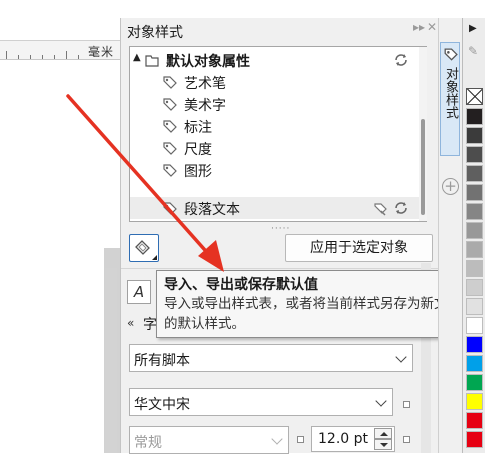 This screenshot has width=485, height=454. Describe the element at coordinates (383, 433) in the screenshot. I see `size-increment-button` at that location.